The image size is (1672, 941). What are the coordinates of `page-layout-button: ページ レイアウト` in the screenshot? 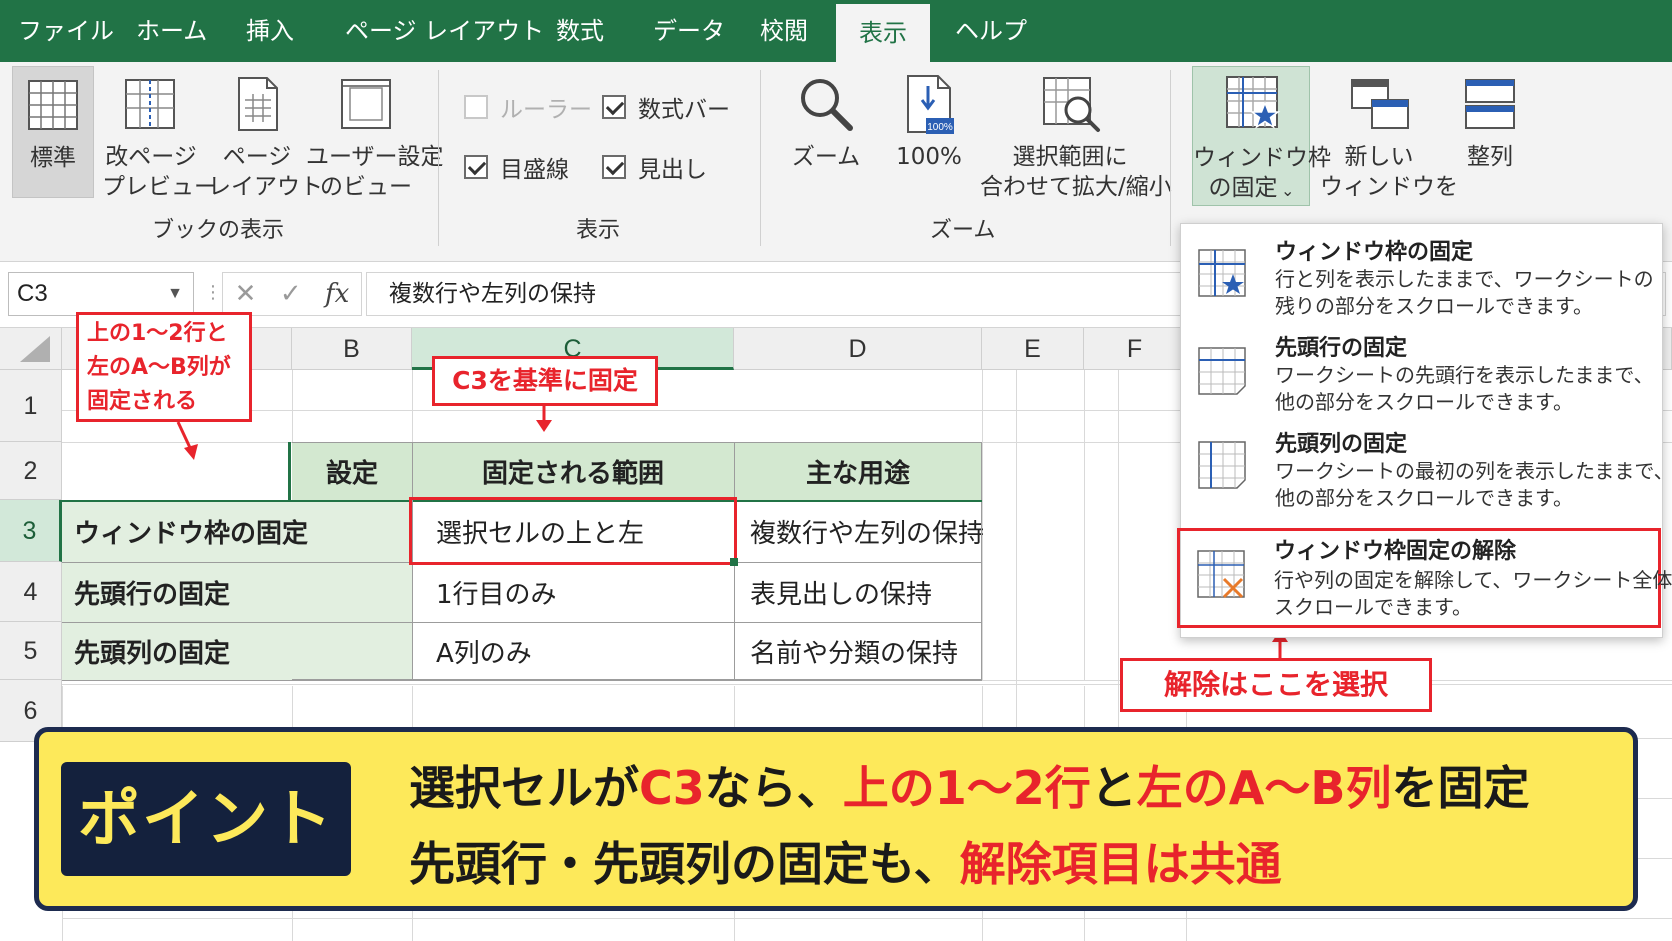 It's located at (265, 133).